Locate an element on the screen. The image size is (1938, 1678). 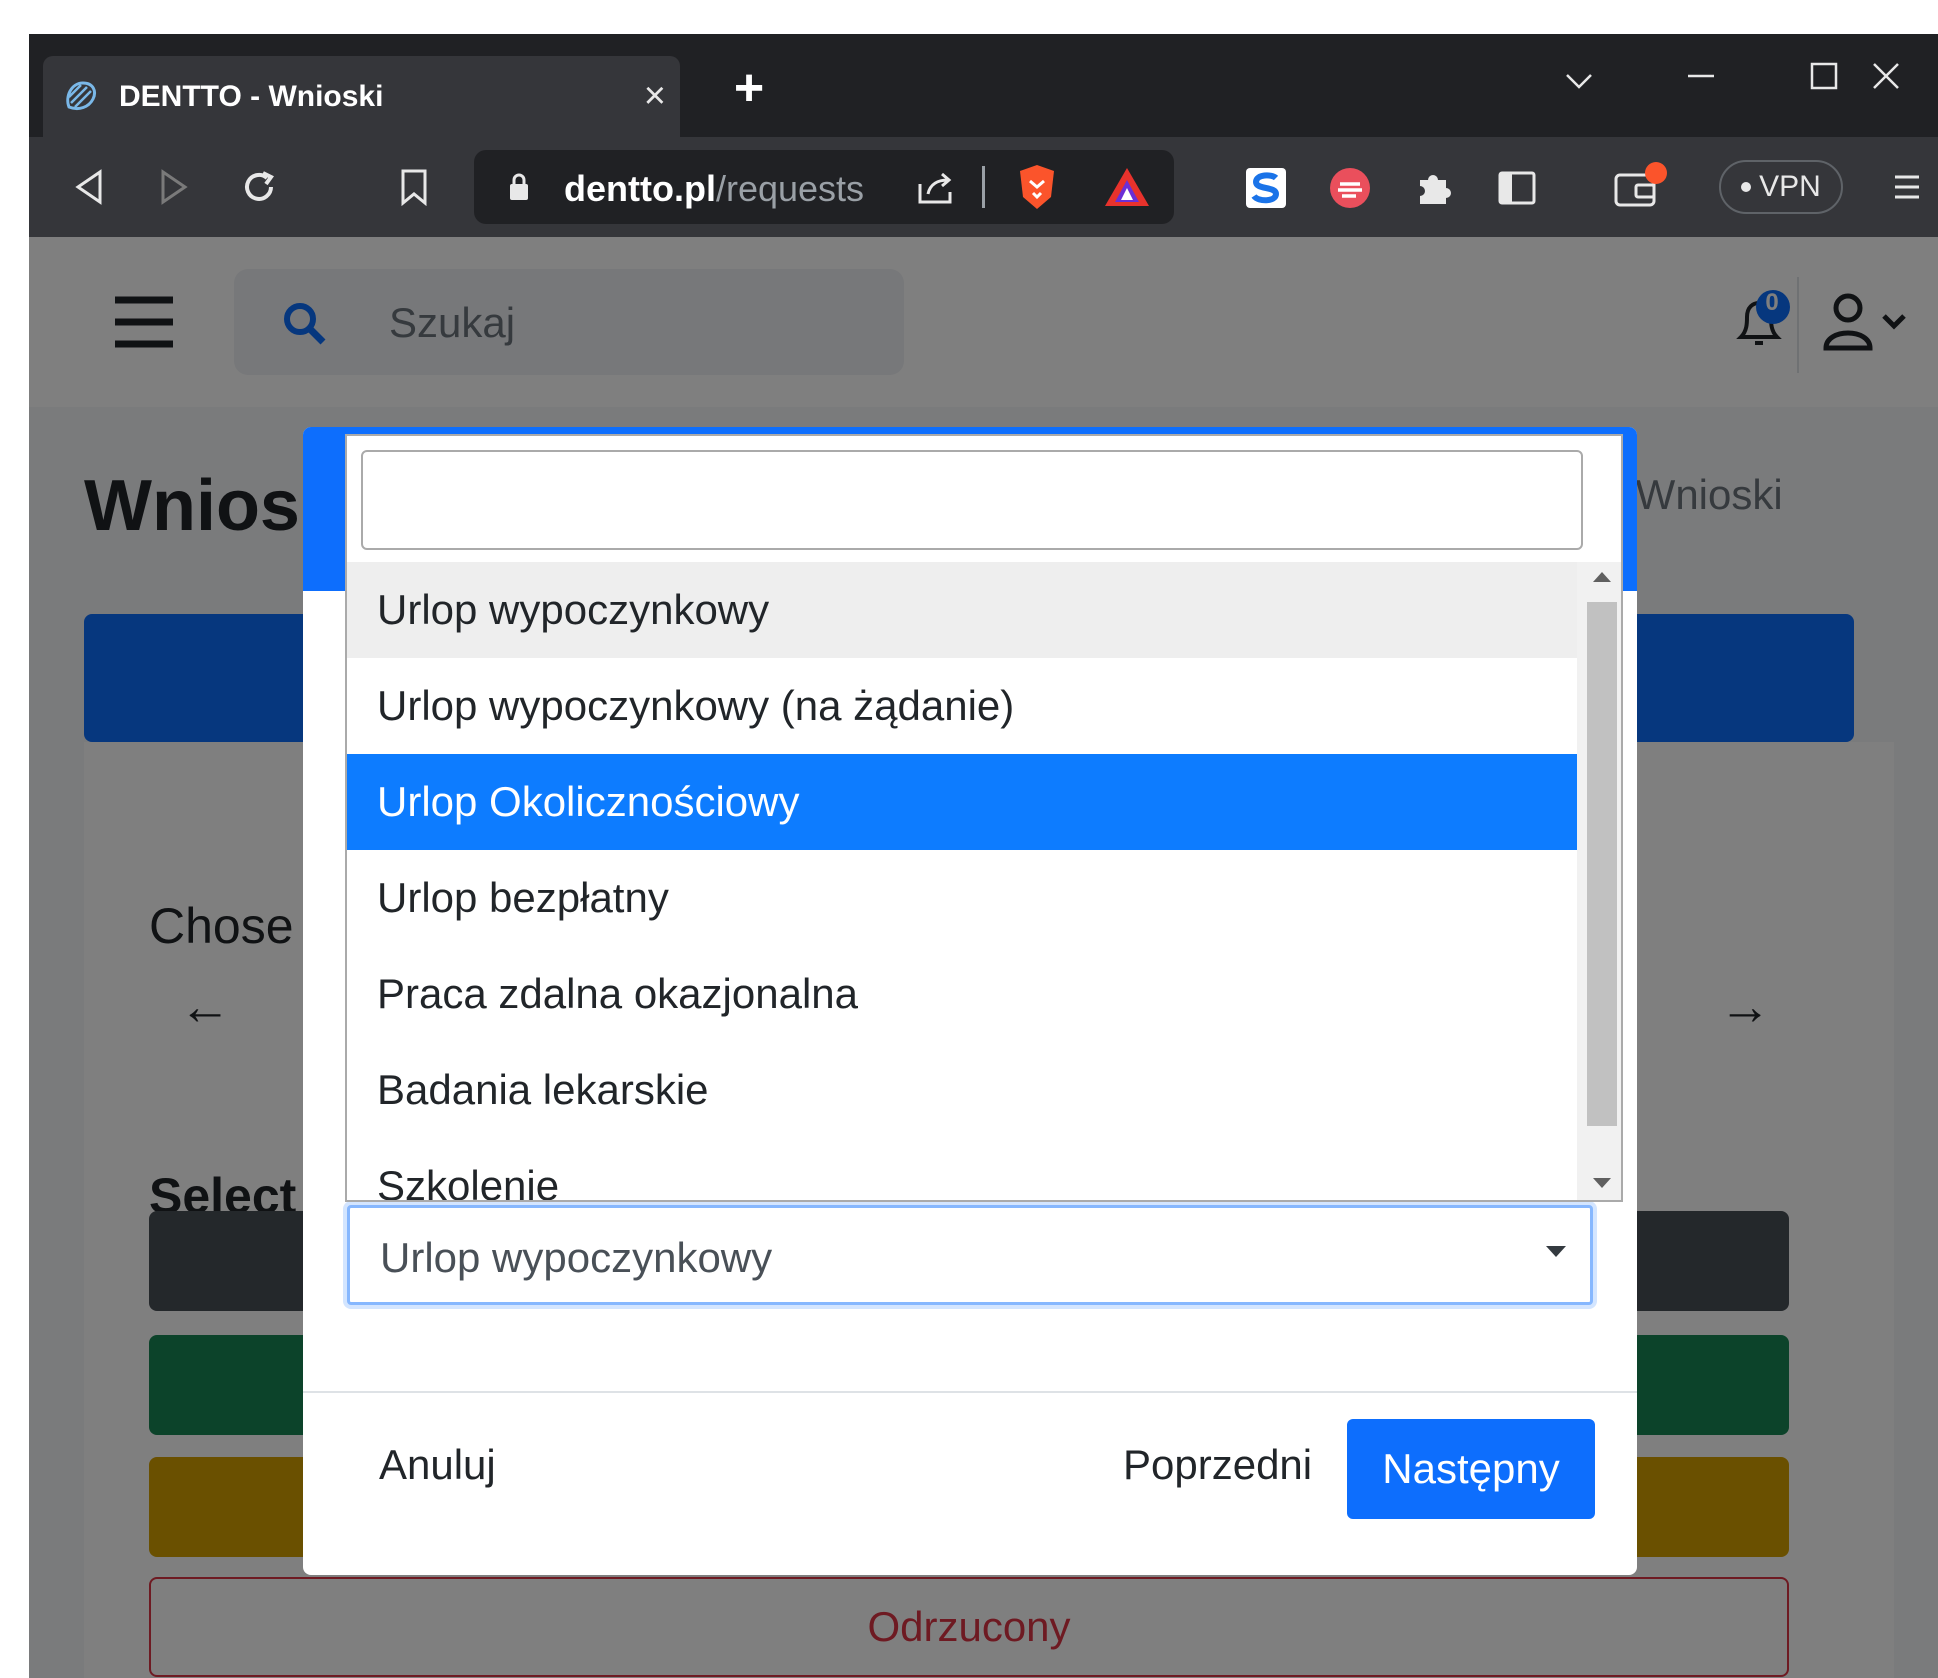
url-domain: dentto.pl is located at coordinates (640, 188).